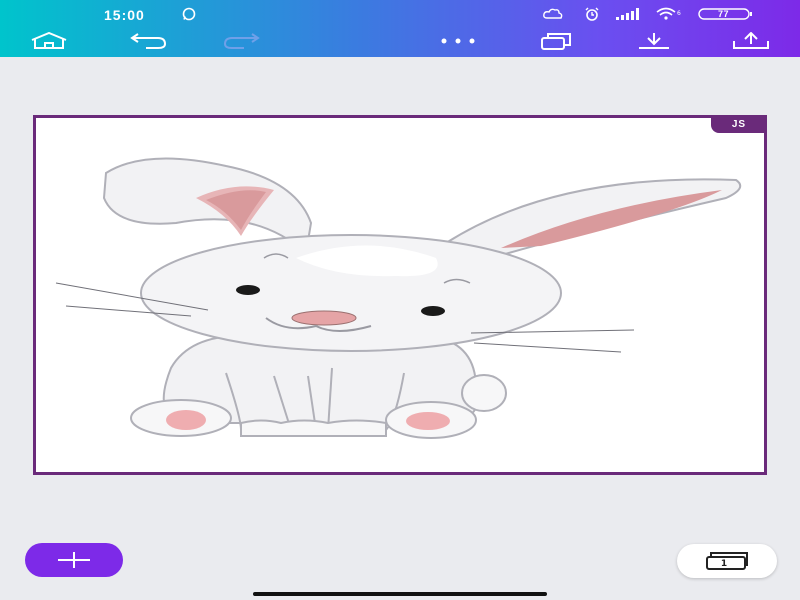 This screenshot has height=600, width=800. What do you see at coordinates (592, 14) in the screenshot?
I see `alarm-icon` at bounding box center [592, 14].